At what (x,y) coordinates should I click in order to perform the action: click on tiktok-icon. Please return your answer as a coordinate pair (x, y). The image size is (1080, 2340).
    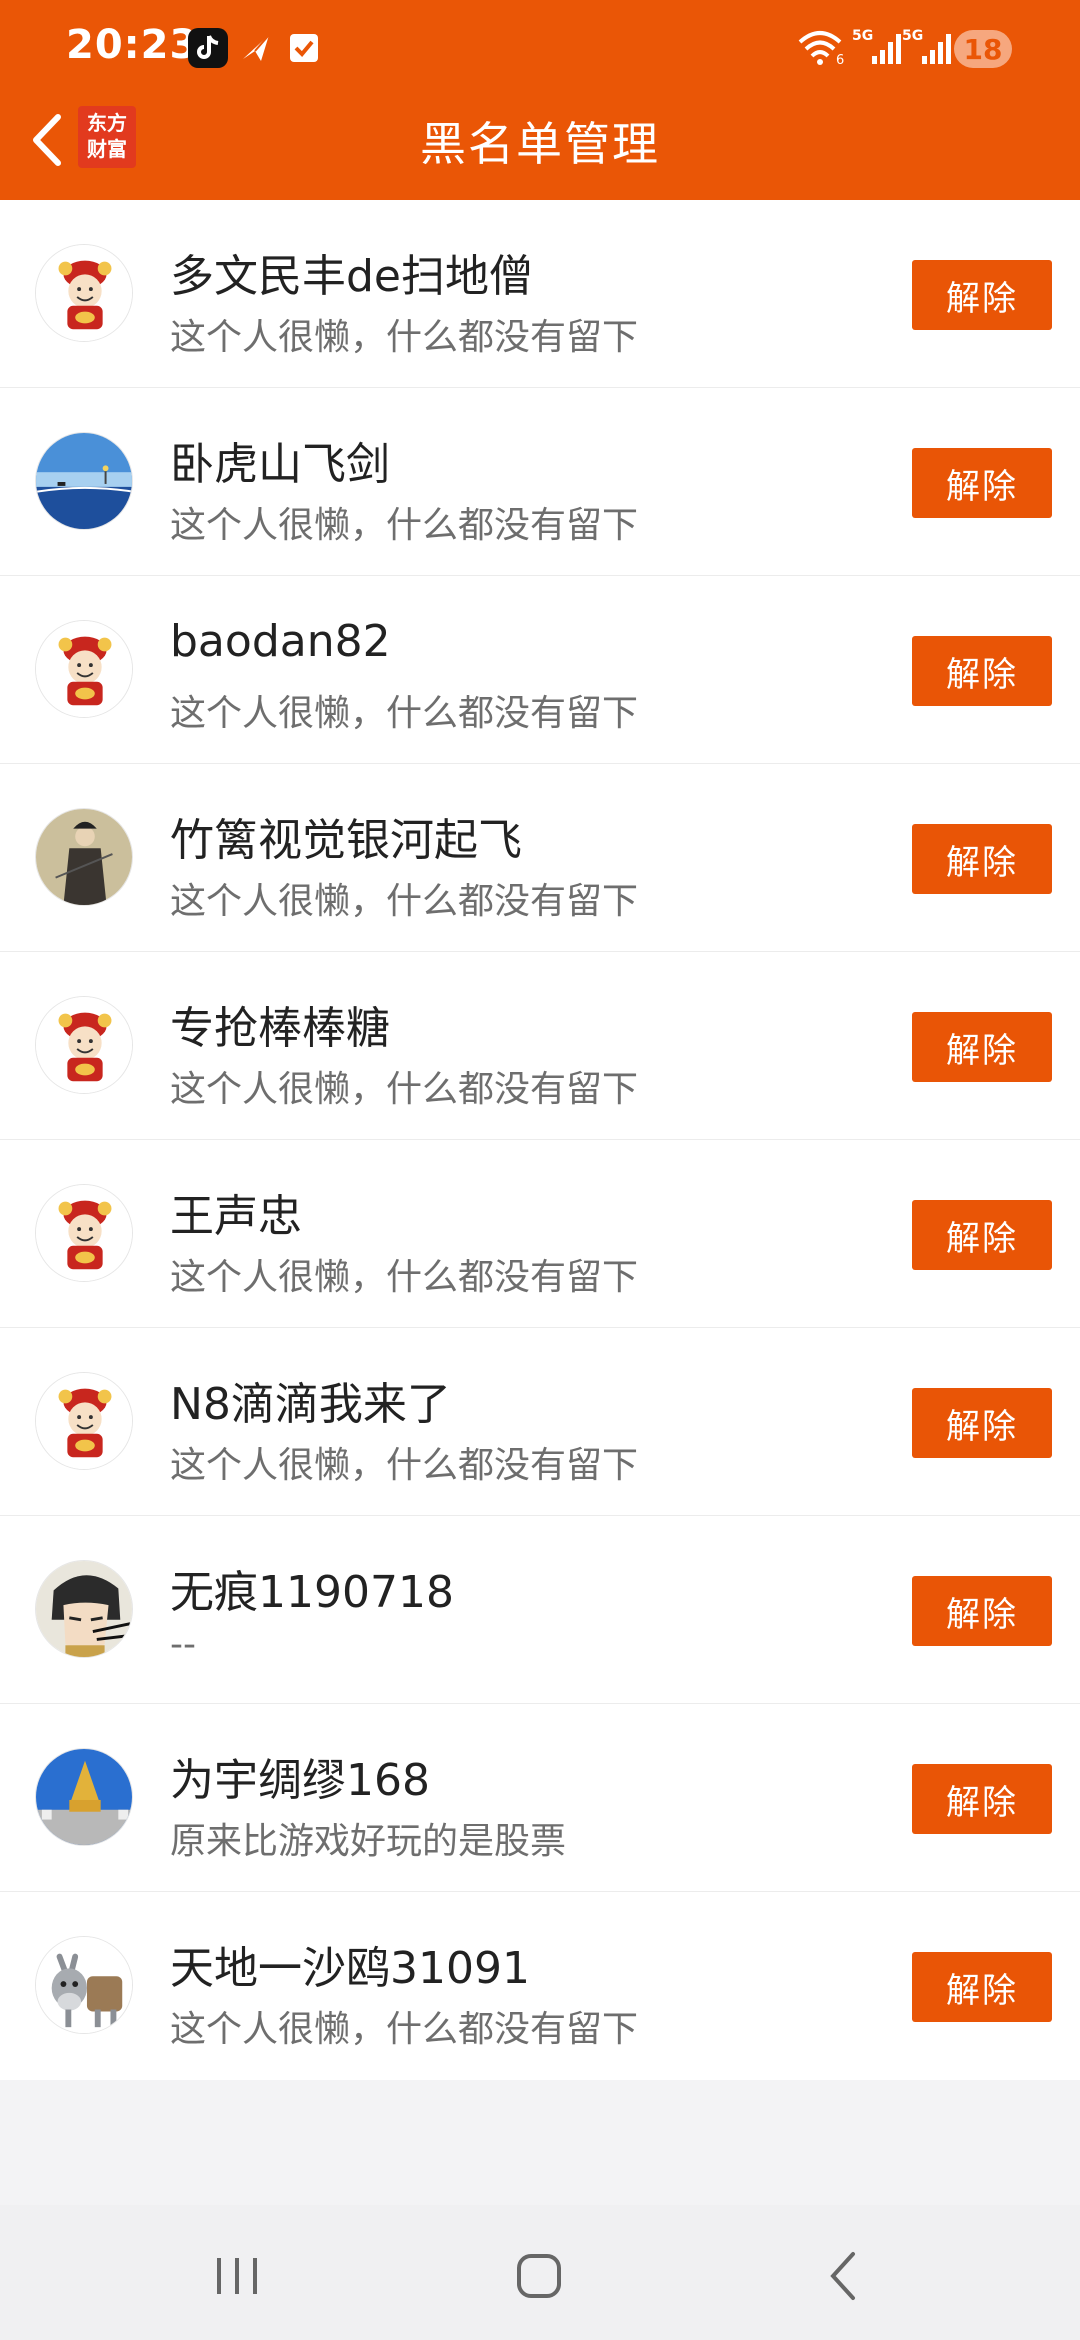
    Looking at the image, I should click on (208, 48).